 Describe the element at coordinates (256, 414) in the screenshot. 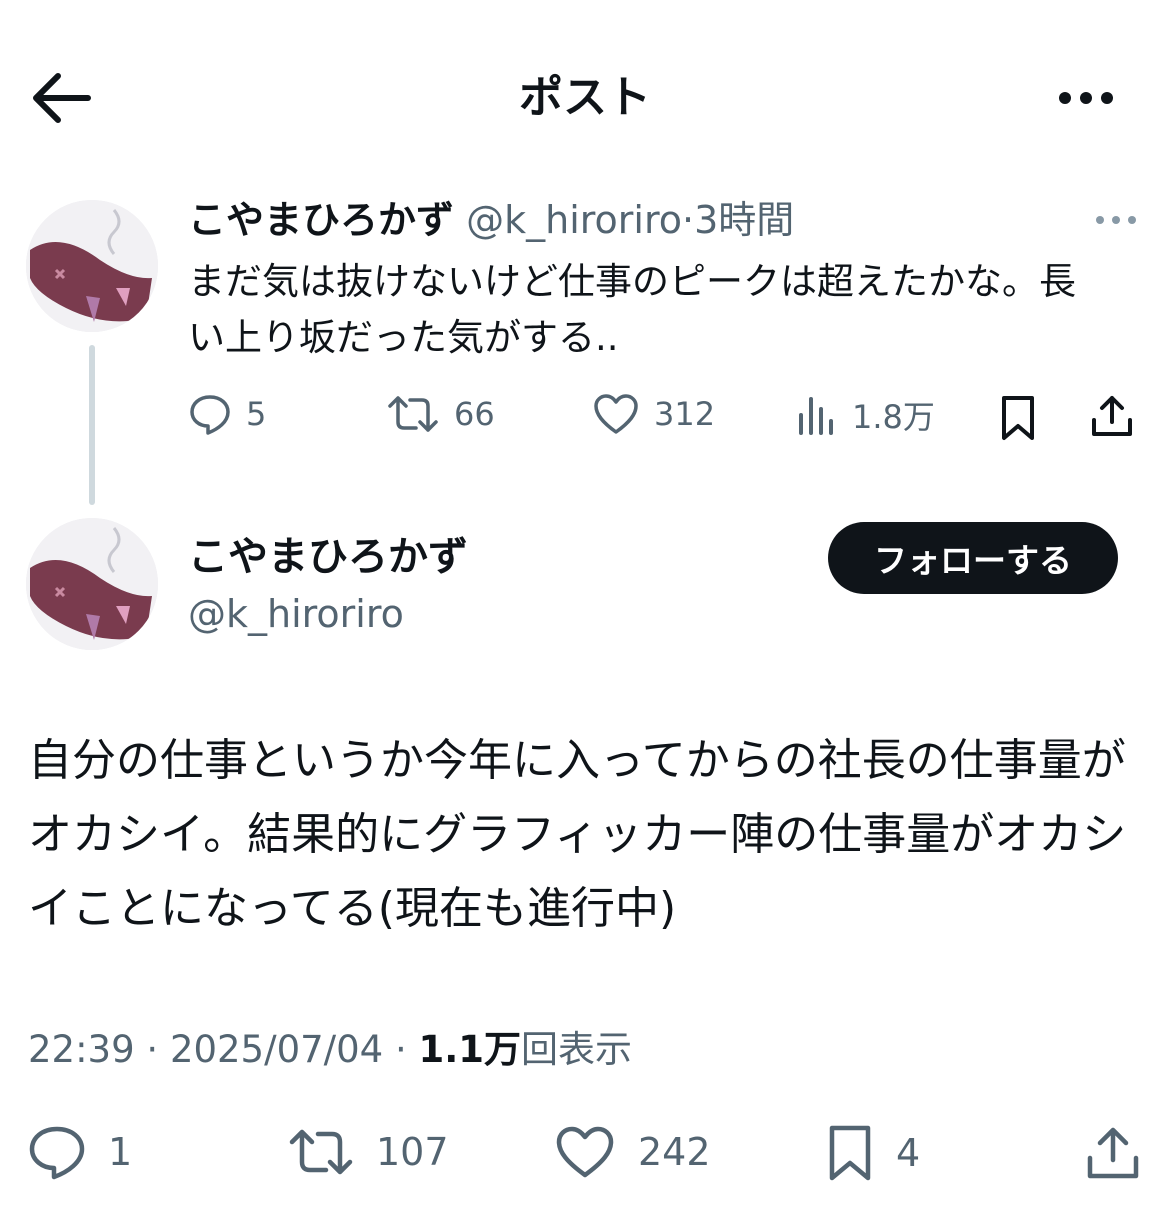

I see `reply-count: 5` at that location.